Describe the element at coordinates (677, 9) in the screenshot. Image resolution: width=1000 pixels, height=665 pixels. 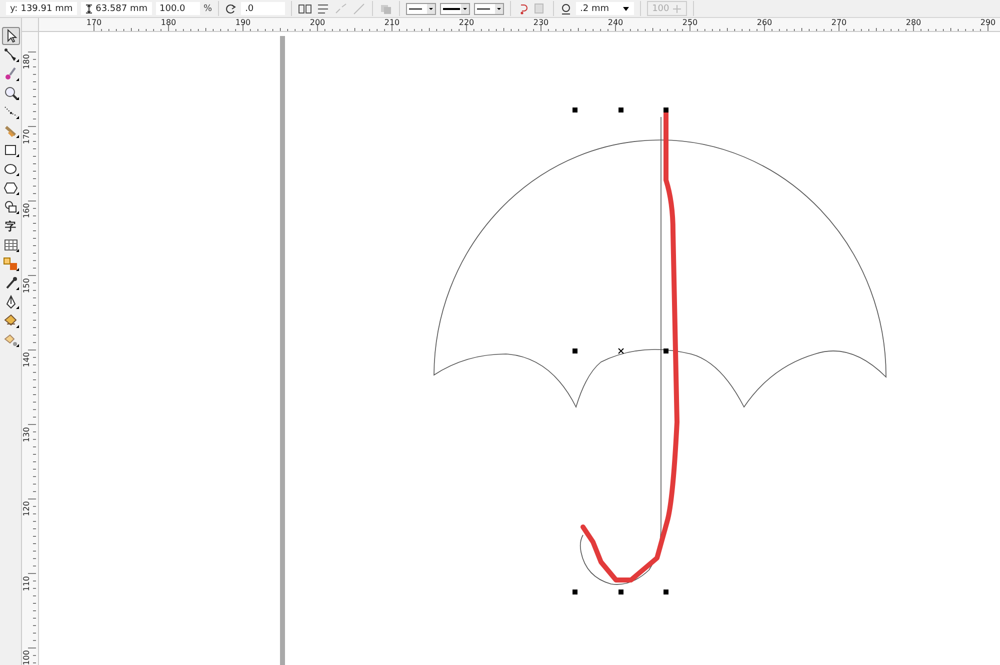
I see `spin-icon` at that location.